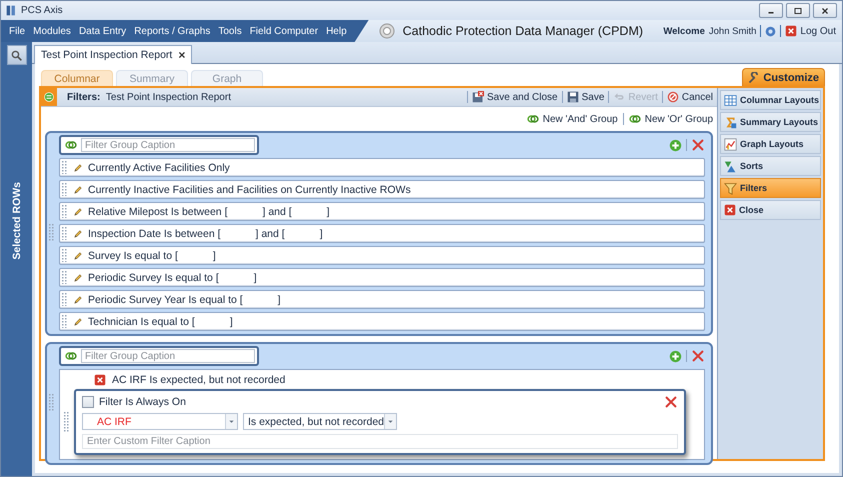 The image size is (843, 477). Describe the element at coordinates (249, 190) in the screenshot. I see `filter-text: Currently Inactive Facilities and Facilities on Currently Inactive ROWs` at that location.